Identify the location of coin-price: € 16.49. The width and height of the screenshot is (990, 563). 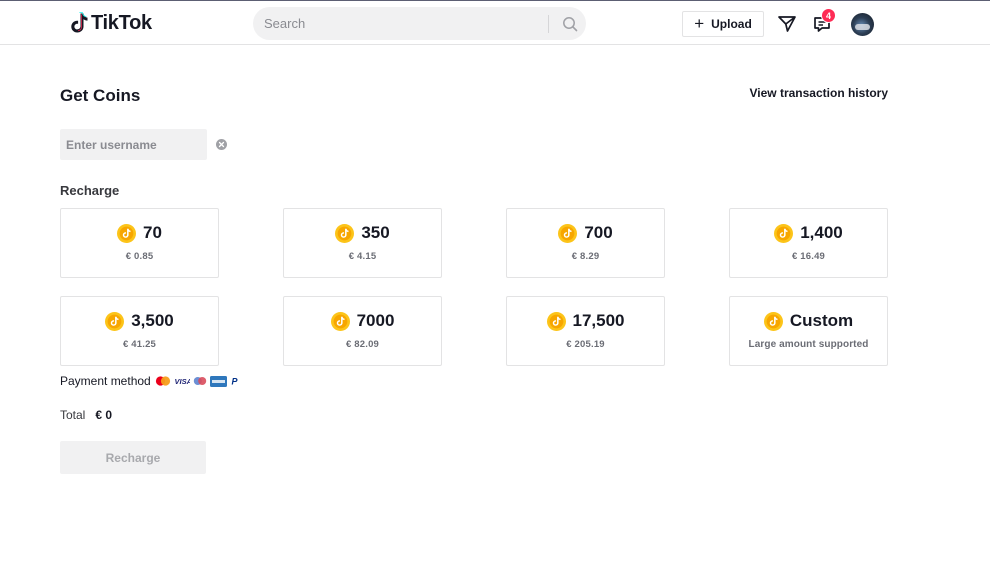
(808, 256).